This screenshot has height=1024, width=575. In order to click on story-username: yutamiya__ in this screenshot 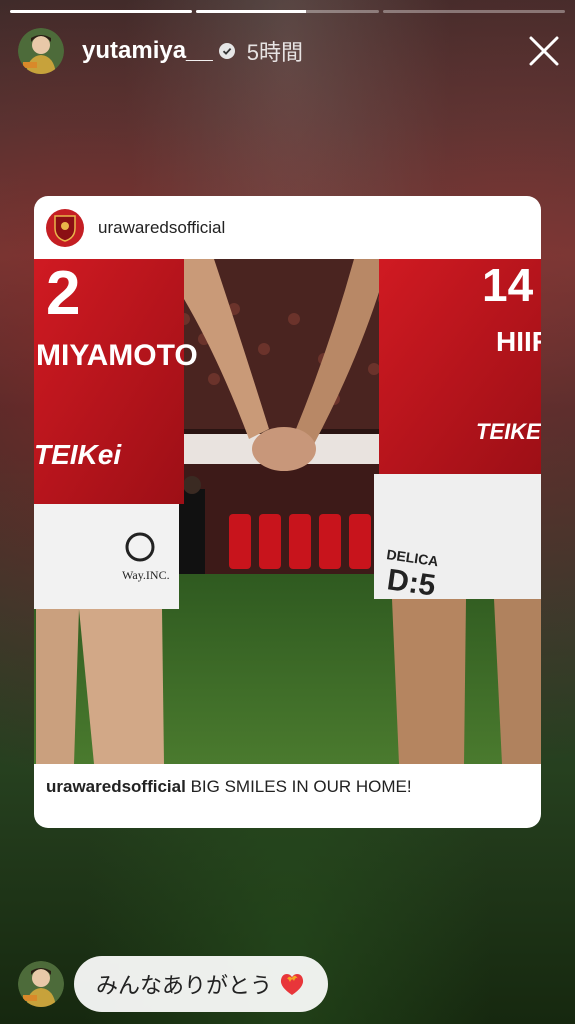, I will do `click(147, 51)`.